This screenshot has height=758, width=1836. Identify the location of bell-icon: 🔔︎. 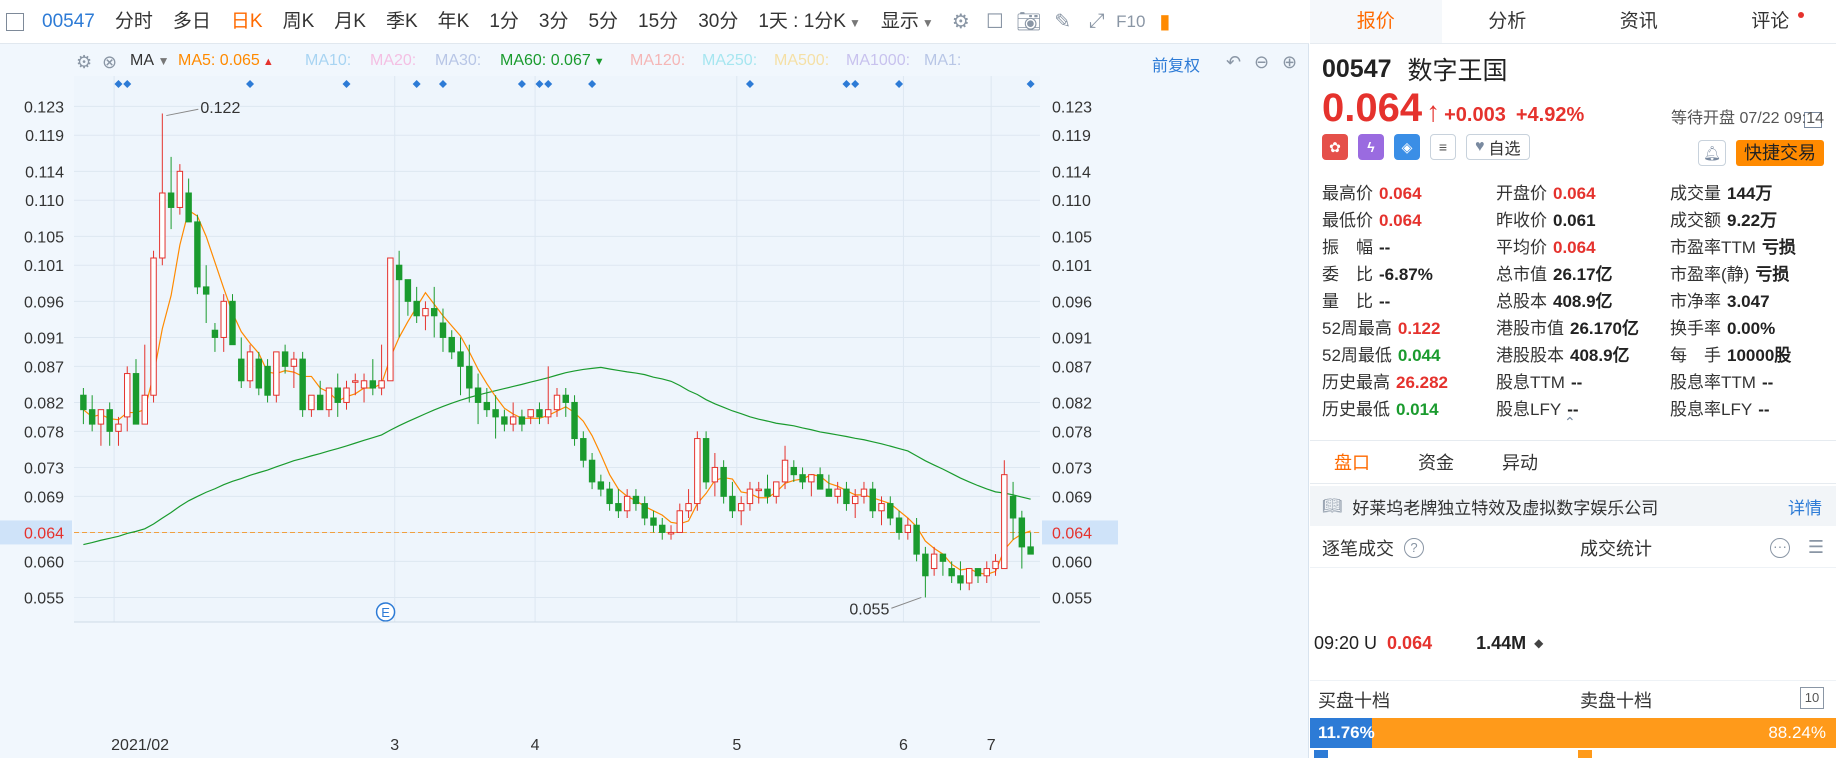
(1712, 153).